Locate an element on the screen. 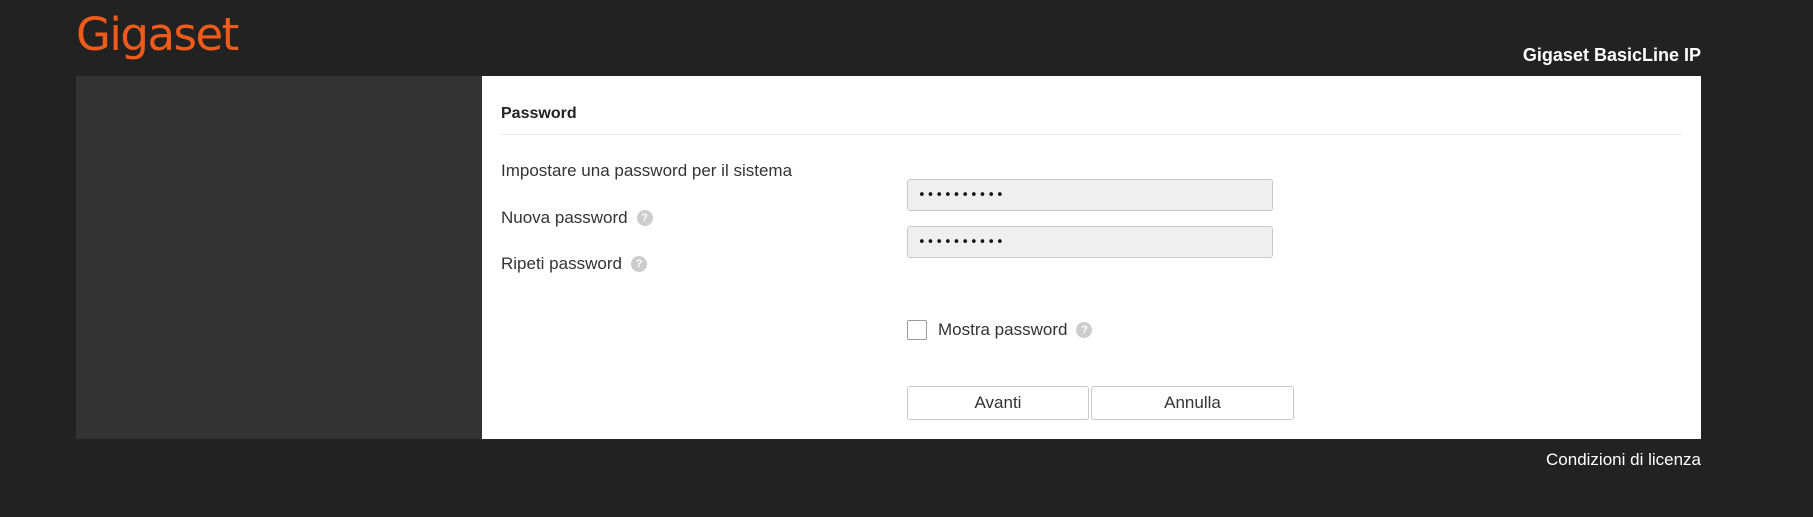 The width and height of the screenshot is (1813, 517). next-button: Avanti is located at coordinates (998, 403).